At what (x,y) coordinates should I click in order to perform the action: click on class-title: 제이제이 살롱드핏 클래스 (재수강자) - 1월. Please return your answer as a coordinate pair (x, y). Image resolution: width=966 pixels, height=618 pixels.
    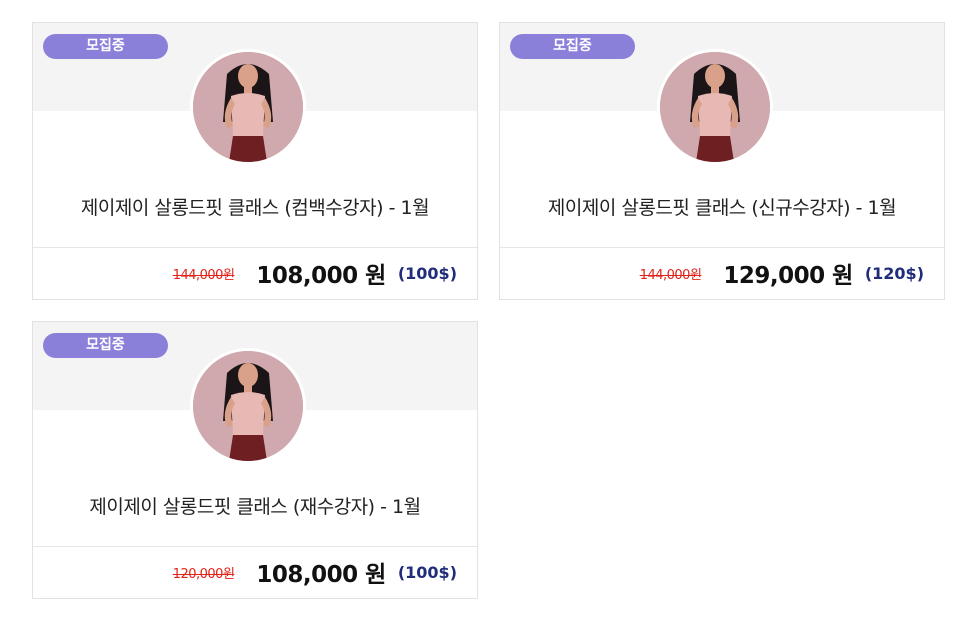
    Looking at the image, I should click on (255, 507).